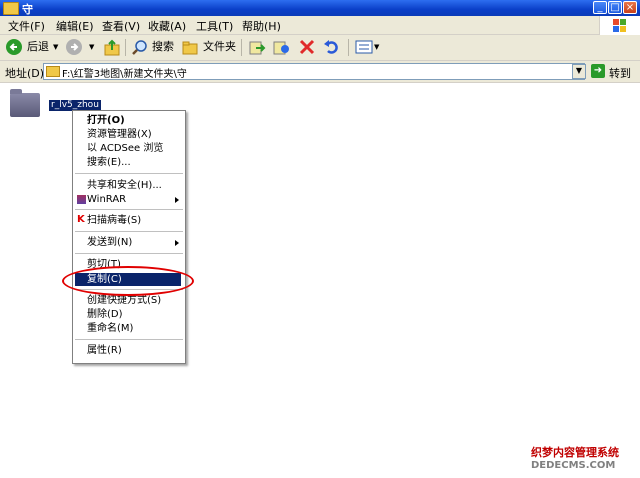 This screenshot has width=640, height=478. Describe the element at coordinates (364, 47) in the screenshot. I see `views-icon` at that location.